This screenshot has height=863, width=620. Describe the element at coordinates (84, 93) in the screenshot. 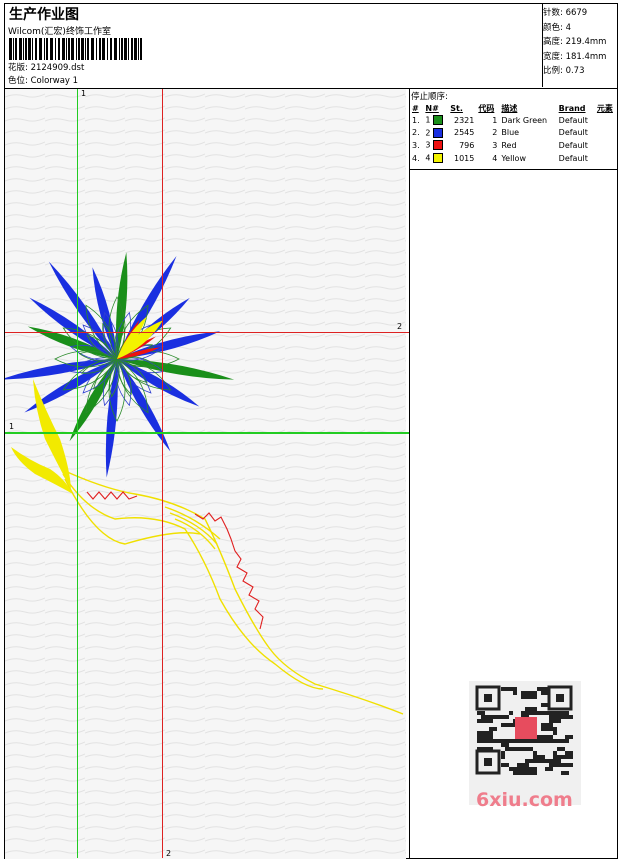

I see `green-vertical-guide-label: 1` at that location.